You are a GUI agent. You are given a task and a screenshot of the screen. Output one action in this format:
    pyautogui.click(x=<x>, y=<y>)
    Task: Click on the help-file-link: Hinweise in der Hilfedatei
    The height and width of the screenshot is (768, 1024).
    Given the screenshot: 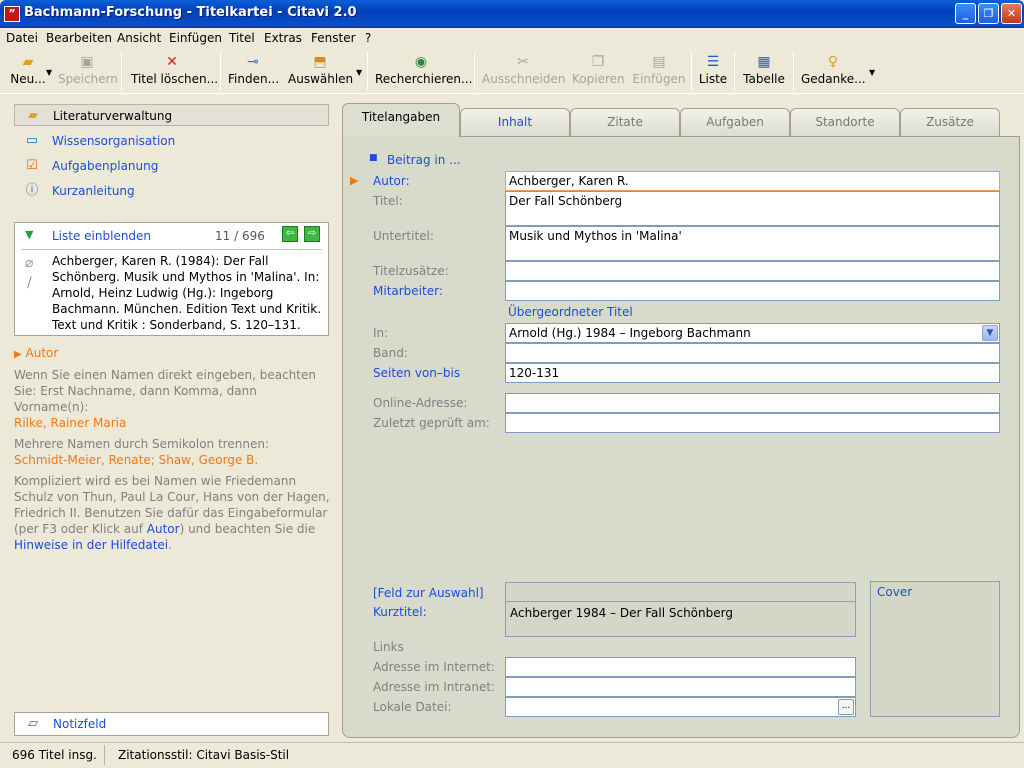 What is the action you would take?
    pyautogui.click(x=91, y=545)
    